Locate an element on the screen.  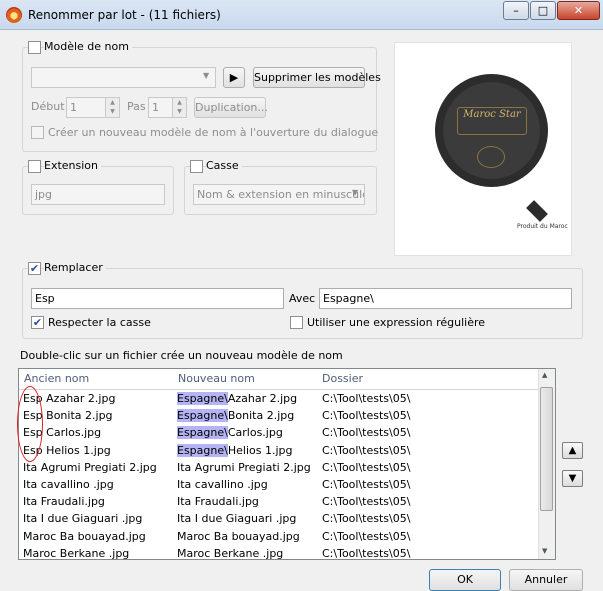
close-button: ✕ is located at coordinates (578, 10).